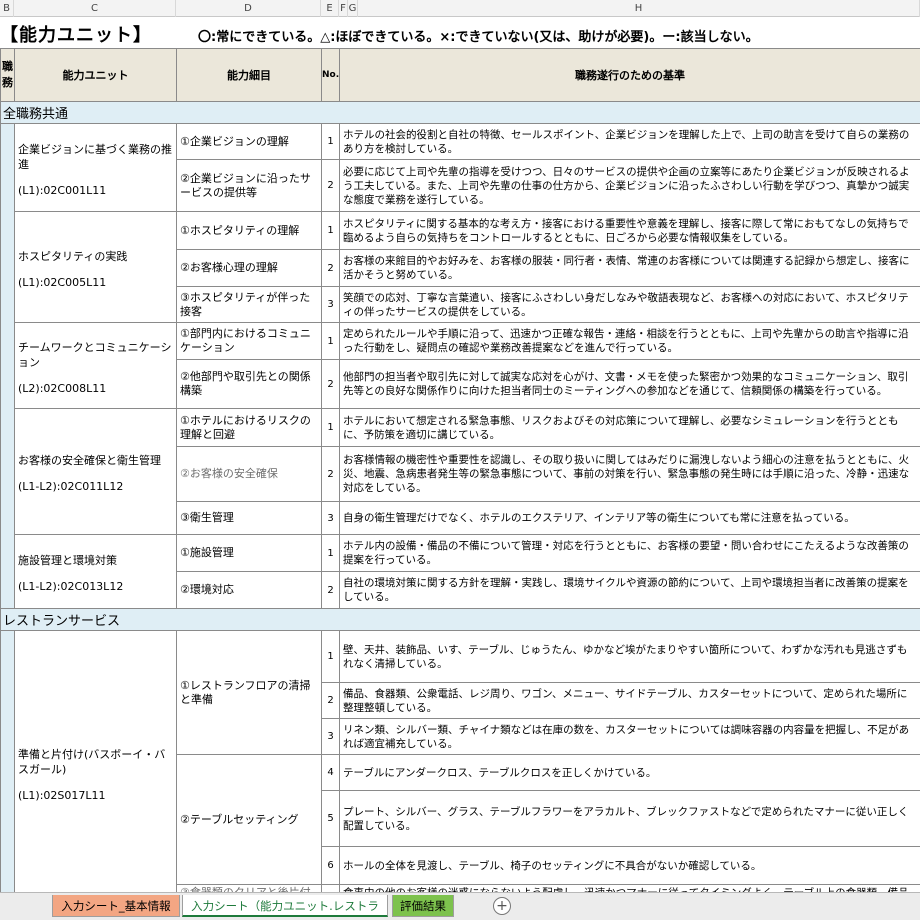 Image resolution: width=920 pixels, height=920 pixels. What do you see at coordinates (95, 267) in the screenshot?
I see `unit-cell: ホスピタリティの実践 (L1):02C005L11` at bounding box center [95, 267].